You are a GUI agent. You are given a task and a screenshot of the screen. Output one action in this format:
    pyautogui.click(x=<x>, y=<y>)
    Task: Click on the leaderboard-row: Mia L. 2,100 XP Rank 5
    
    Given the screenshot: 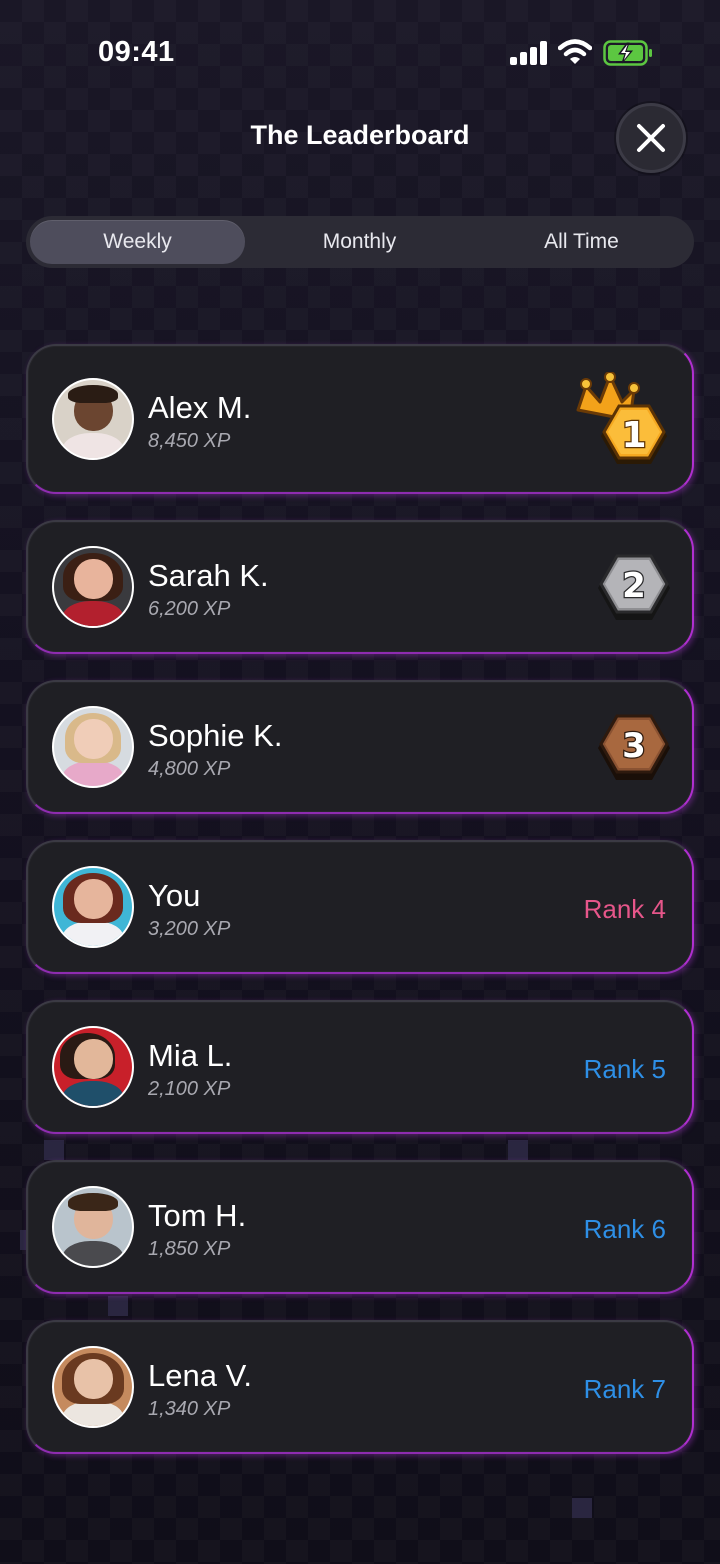 What is the action you would take?
    pyautogui.click(x=360, y=1067)
    